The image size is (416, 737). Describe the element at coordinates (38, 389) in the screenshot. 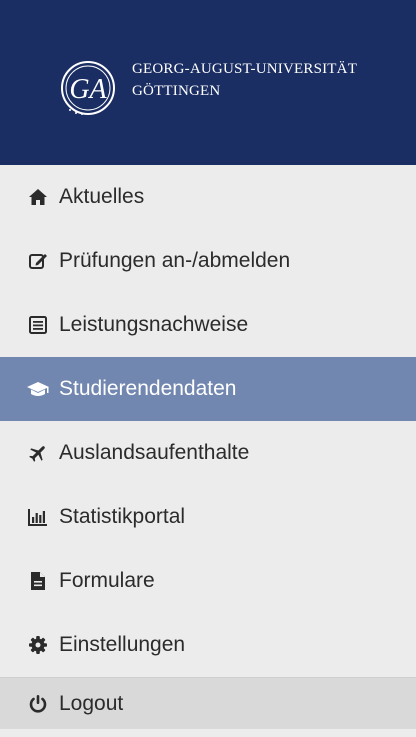

I see `graduation-cap-icon` at that location.